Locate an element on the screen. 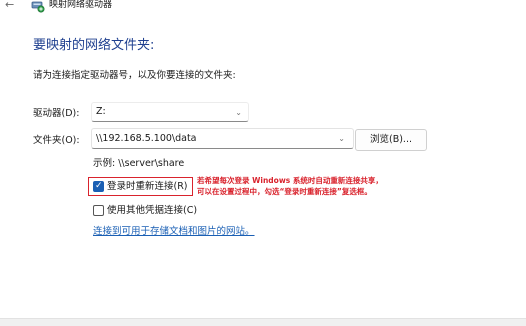 The width and height of the screenshot is (526, 326). window-title: 映射网络驱动器 is located at coordinates (81, 5).